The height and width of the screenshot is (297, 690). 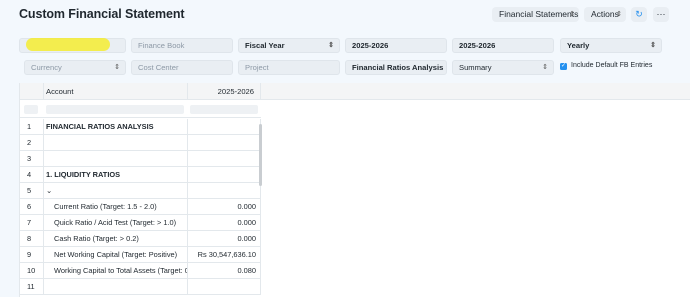 I want to click on row-filter-input, so click(x=31, y=109).